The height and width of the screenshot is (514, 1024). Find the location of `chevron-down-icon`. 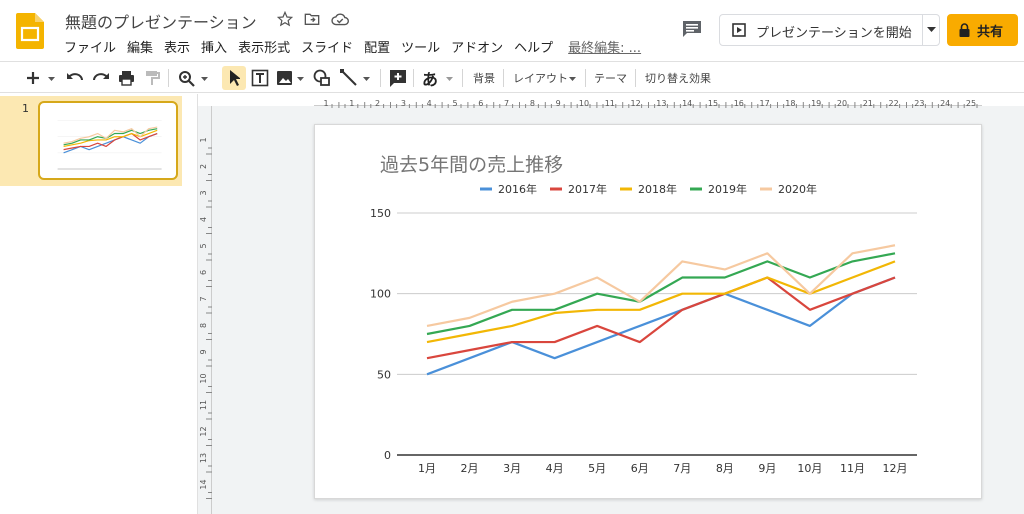

chevron-down-icon is located at coordinates (931, 29).